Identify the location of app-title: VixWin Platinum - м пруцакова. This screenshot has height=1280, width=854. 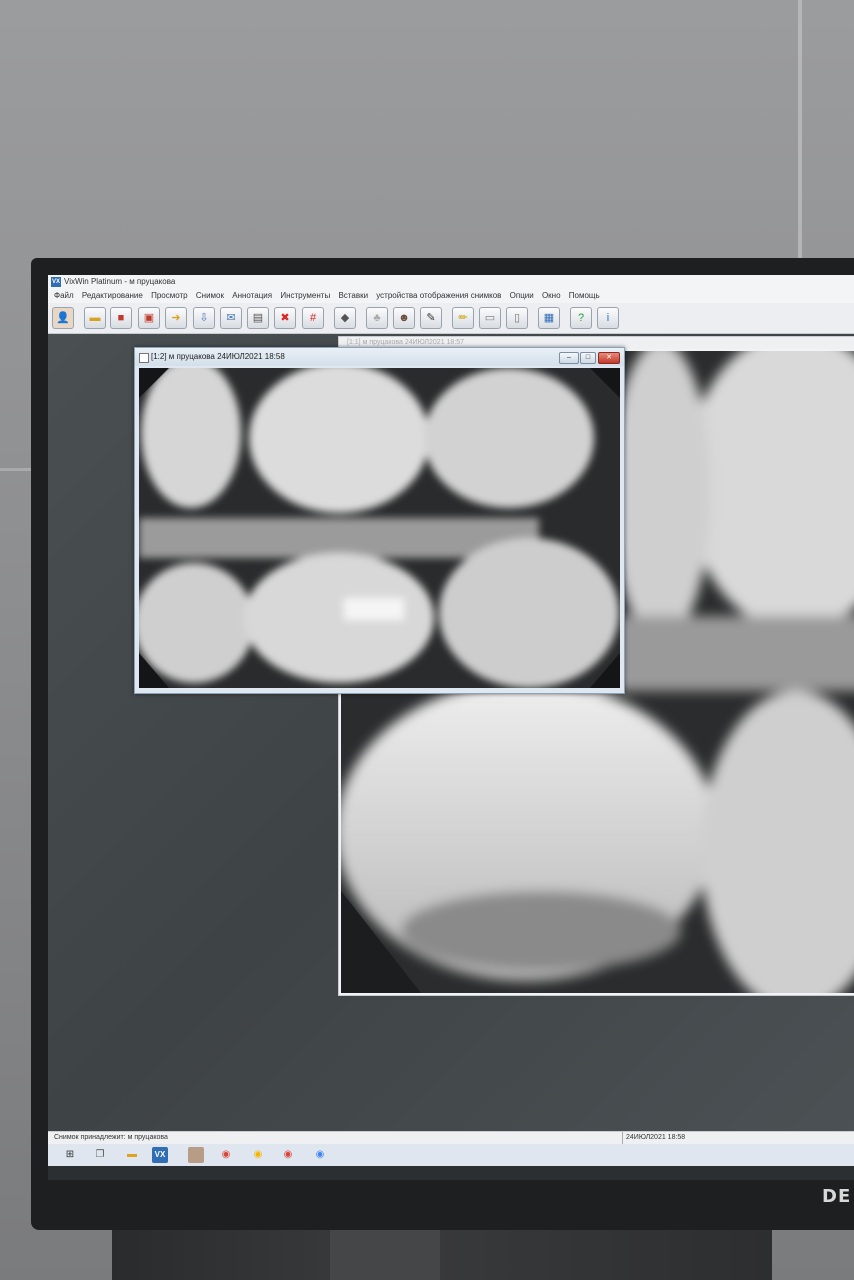
(120, 281).